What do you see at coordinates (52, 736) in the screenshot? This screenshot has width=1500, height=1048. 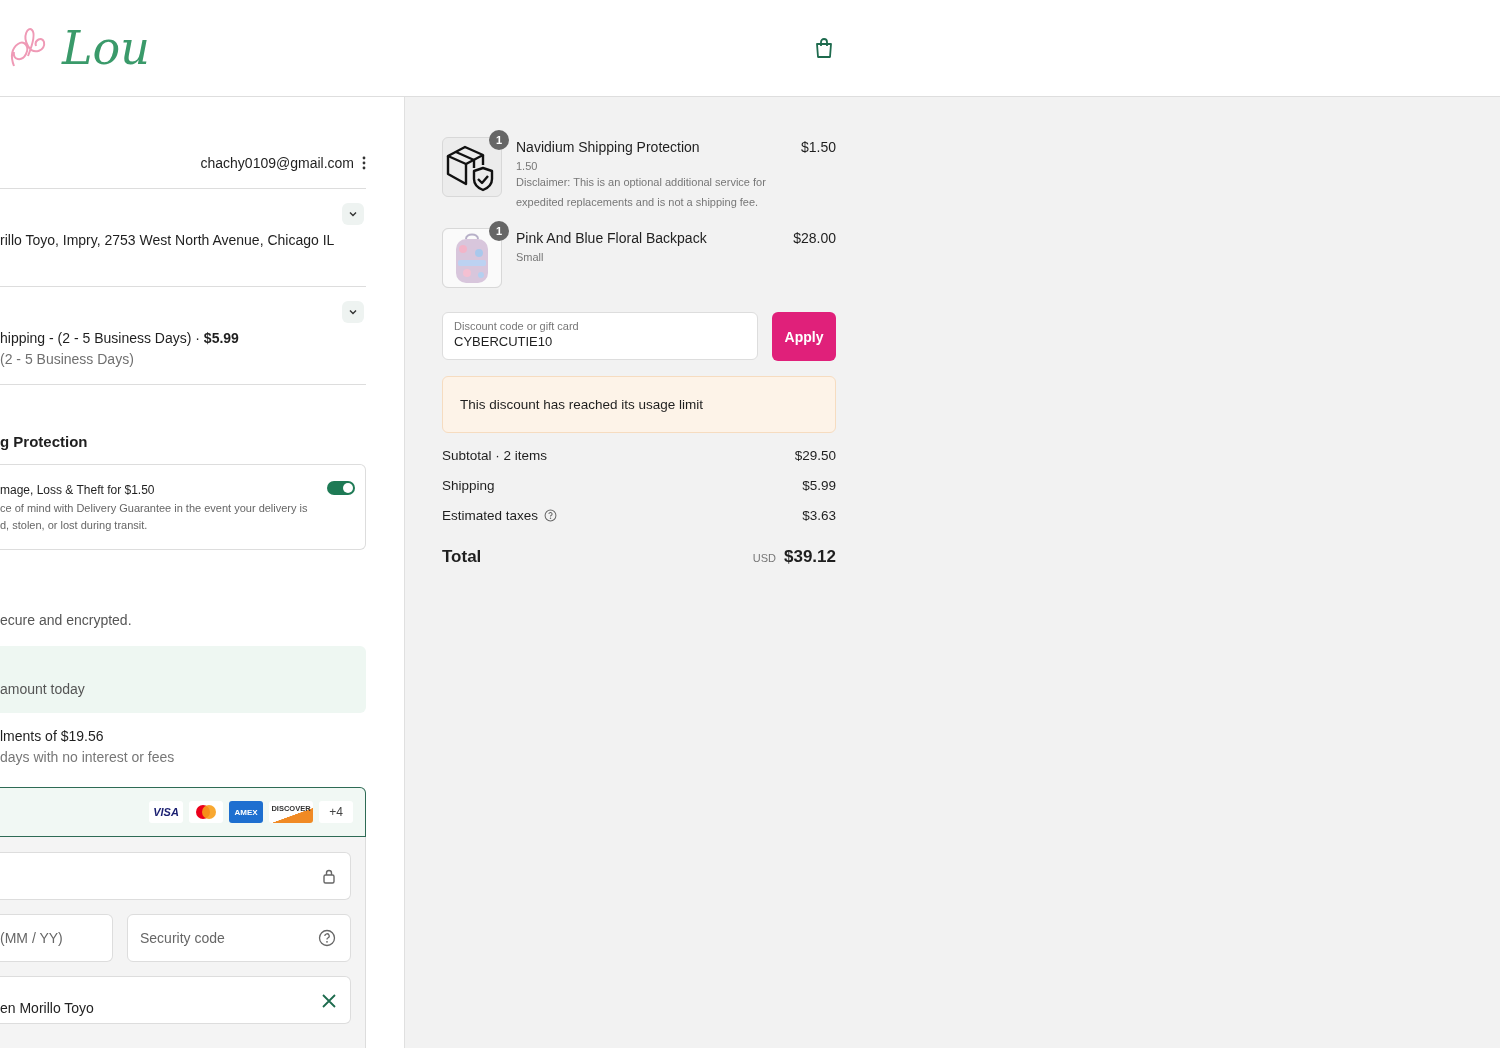 I see `installments-title: lments of $19.56` at bounding box center [52, 736].